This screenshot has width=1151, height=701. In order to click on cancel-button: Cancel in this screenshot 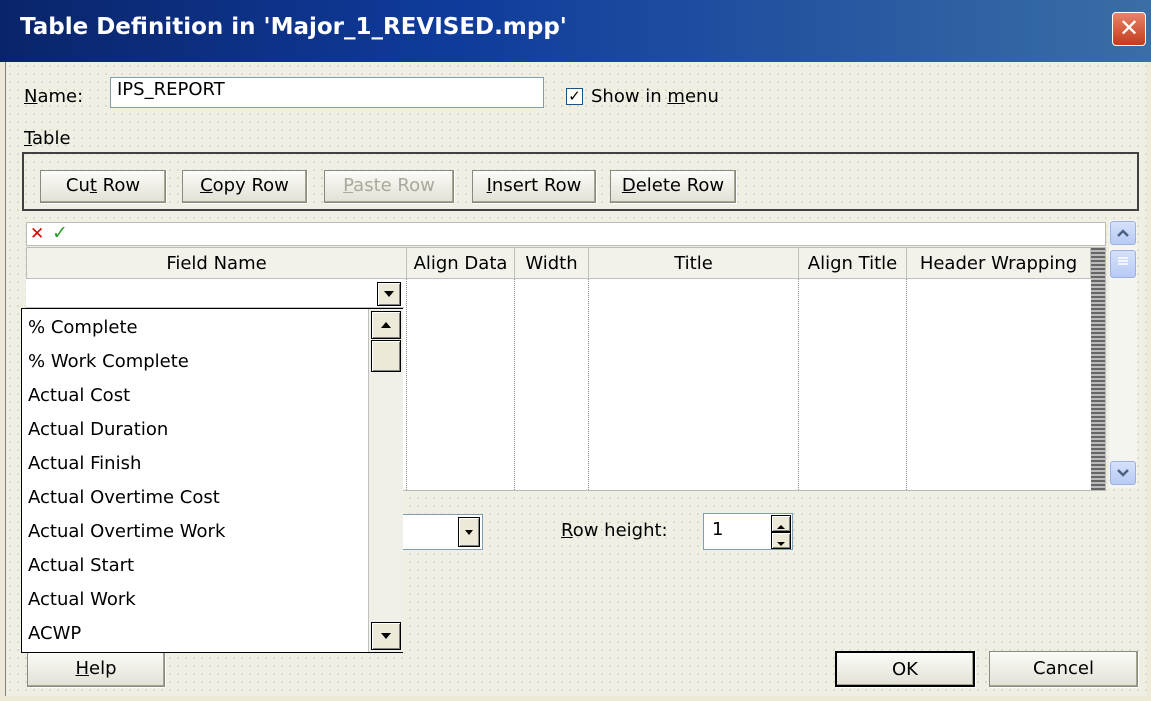, I will do `click(1063, 669)`.